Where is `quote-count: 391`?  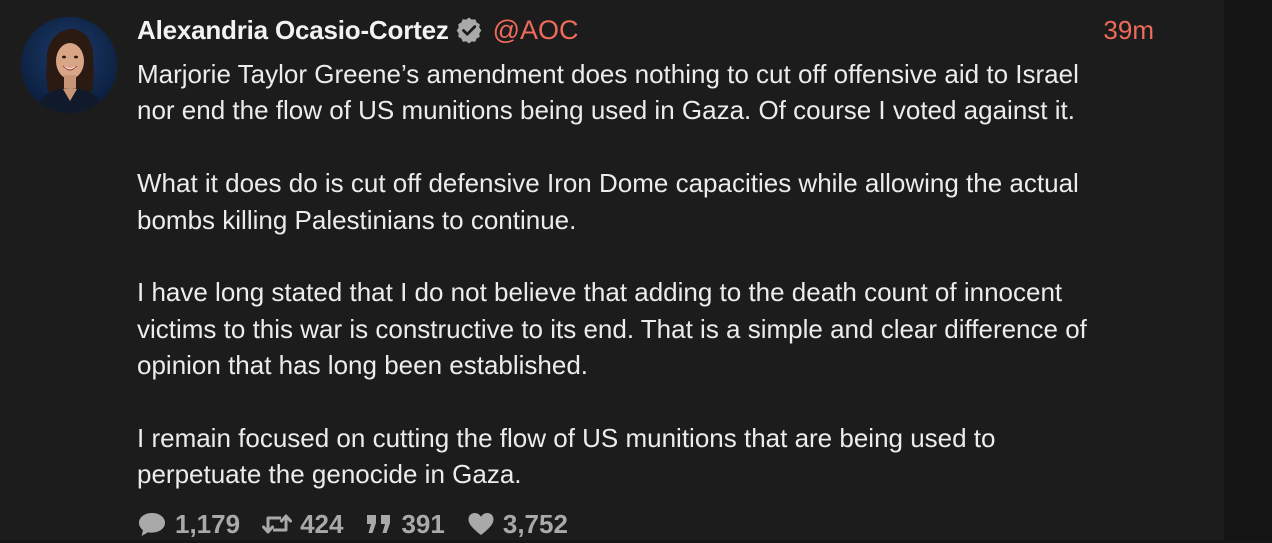
quote-count: 391 is located at coordinates (423, 523).